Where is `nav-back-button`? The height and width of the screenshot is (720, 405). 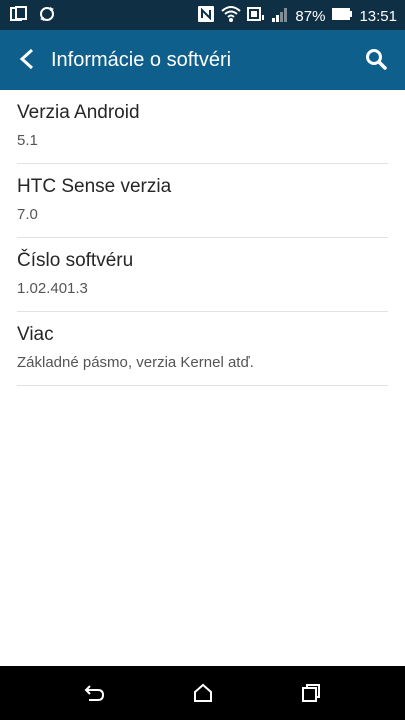 nav-back-button is located at coordinates (95, 693).